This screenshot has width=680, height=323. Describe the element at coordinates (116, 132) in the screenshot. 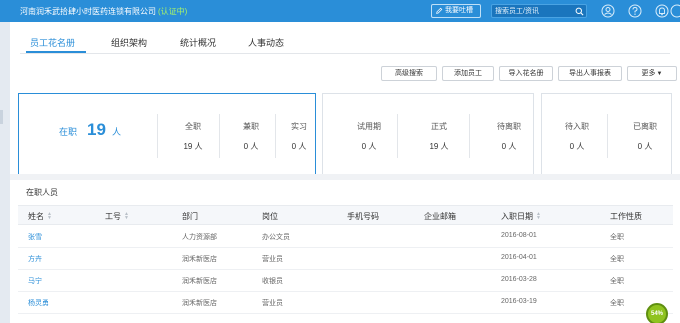

I see `on-job-unit: 人` at that location.